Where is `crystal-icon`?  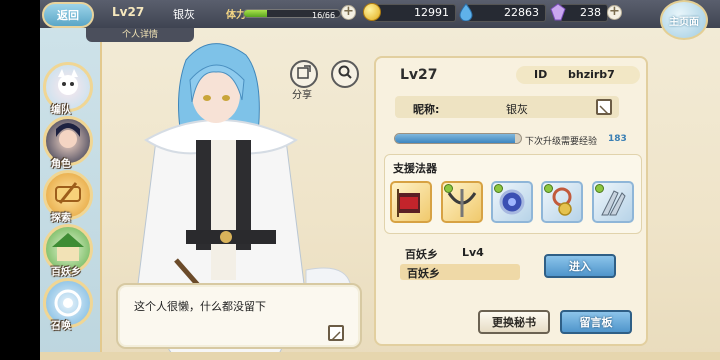 crystal-icon is located at coordinates (558, 12).